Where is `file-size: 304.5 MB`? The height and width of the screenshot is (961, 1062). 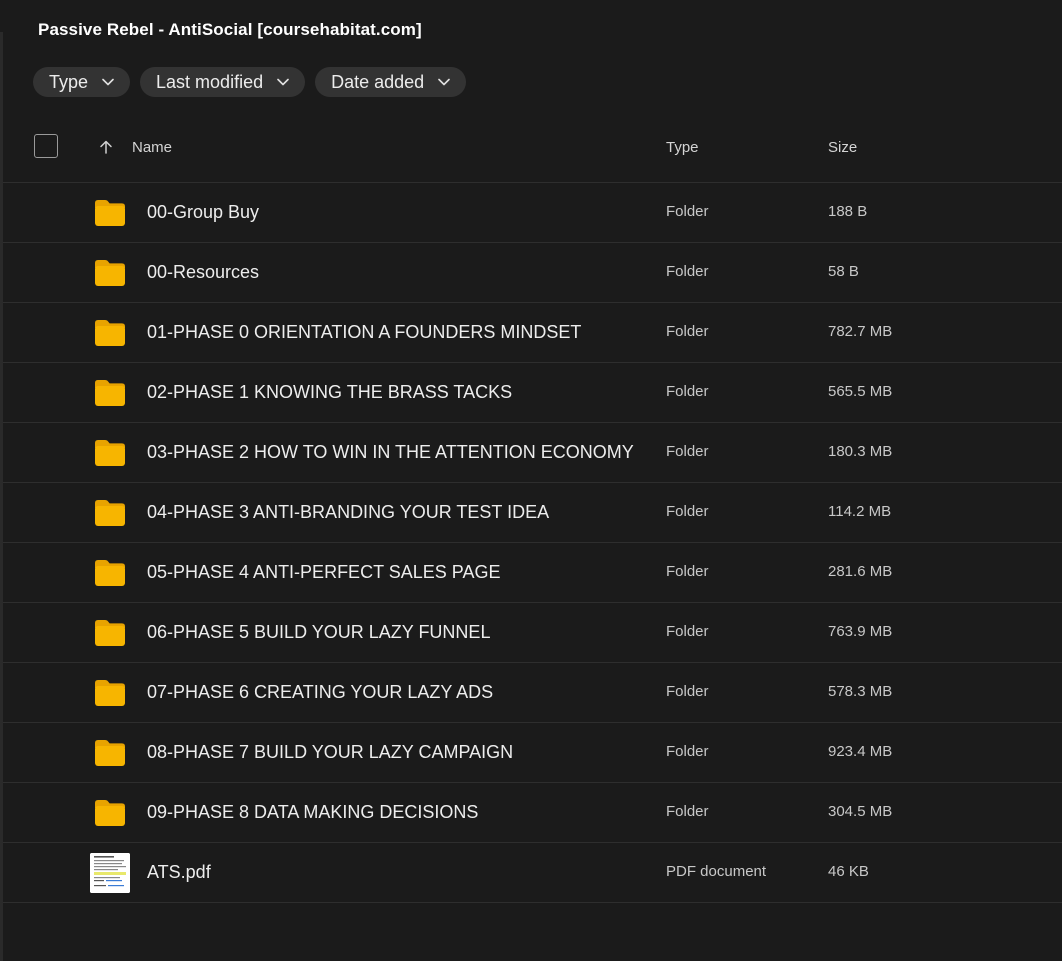
file-size: 304.5 MB is located at coordinates (860, 811).